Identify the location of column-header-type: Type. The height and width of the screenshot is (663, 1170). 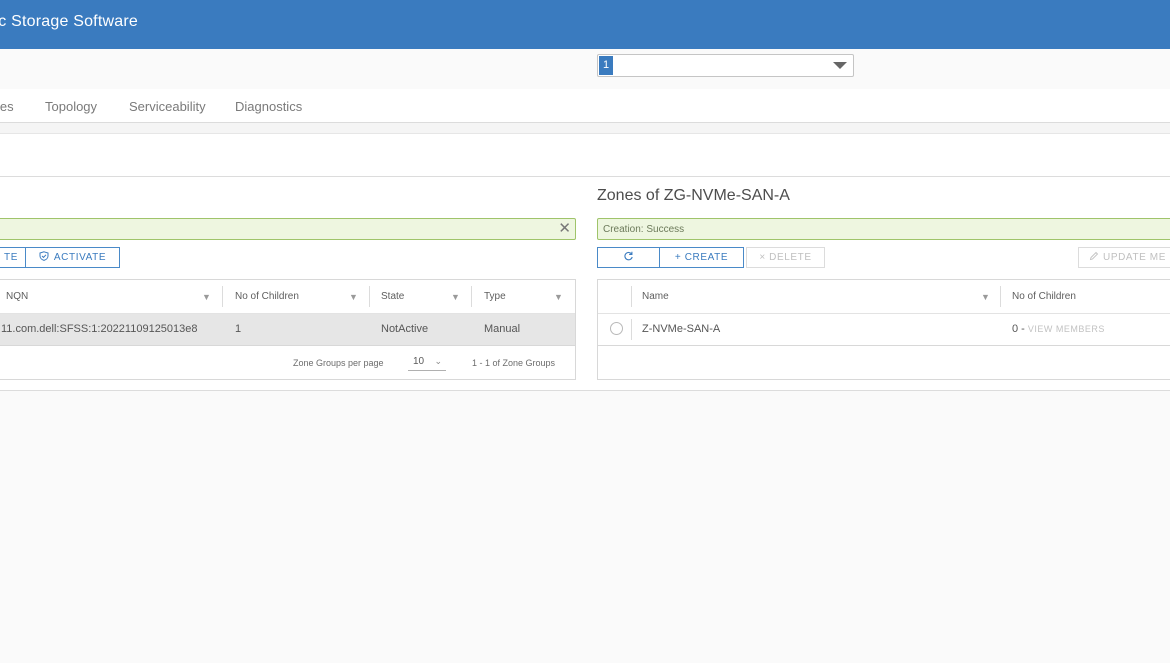
(490, 296).